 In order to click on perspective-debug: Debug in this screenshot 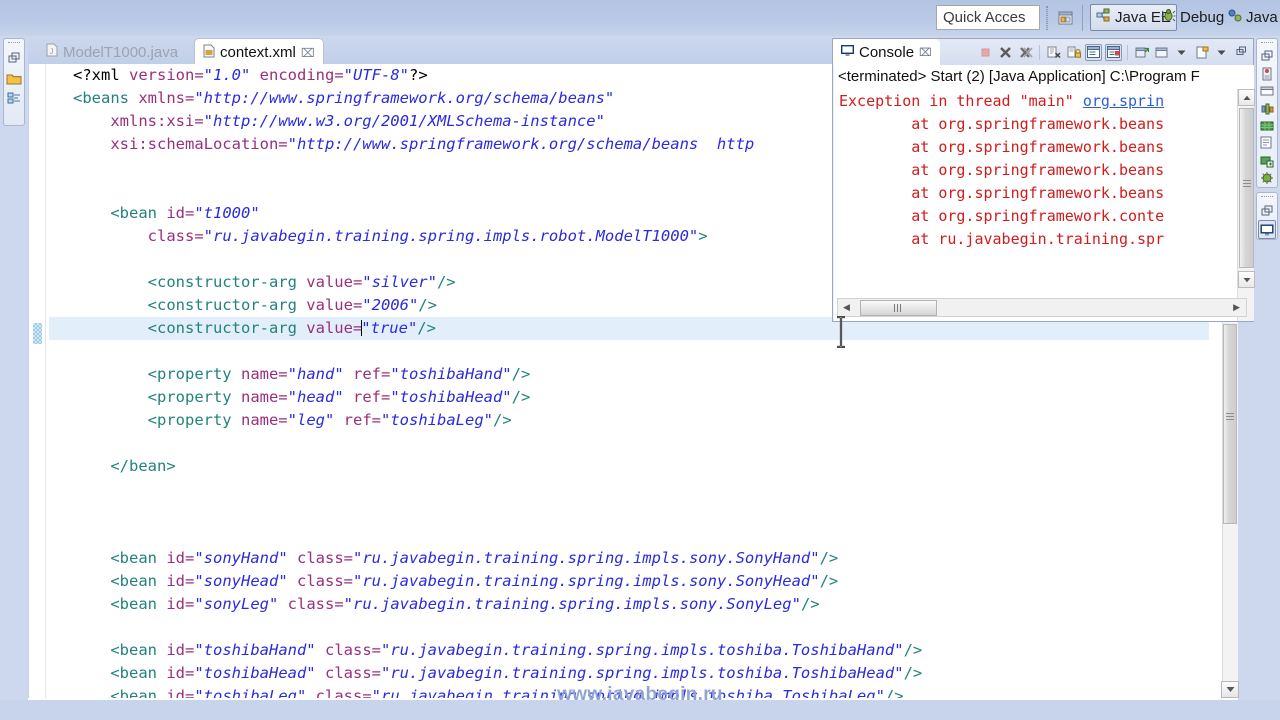, I will do `click(1192, 17)`.